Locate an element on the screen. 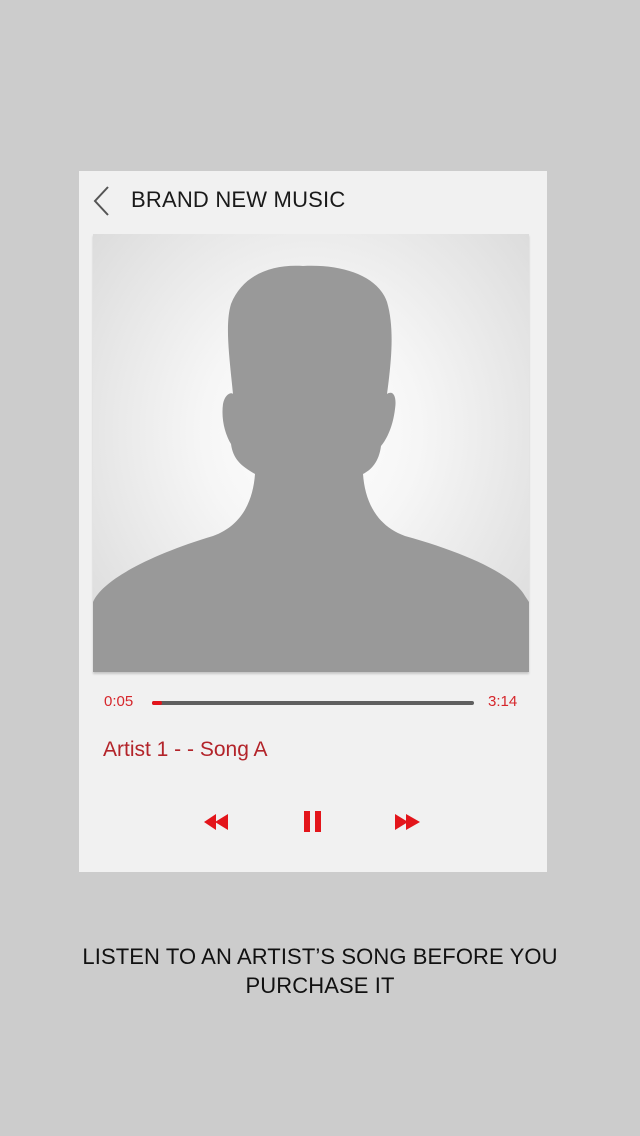 Image resolution: width=640 pixels, height=1136 pixels. chevron-left-icon is located at coordinates (102, 201).